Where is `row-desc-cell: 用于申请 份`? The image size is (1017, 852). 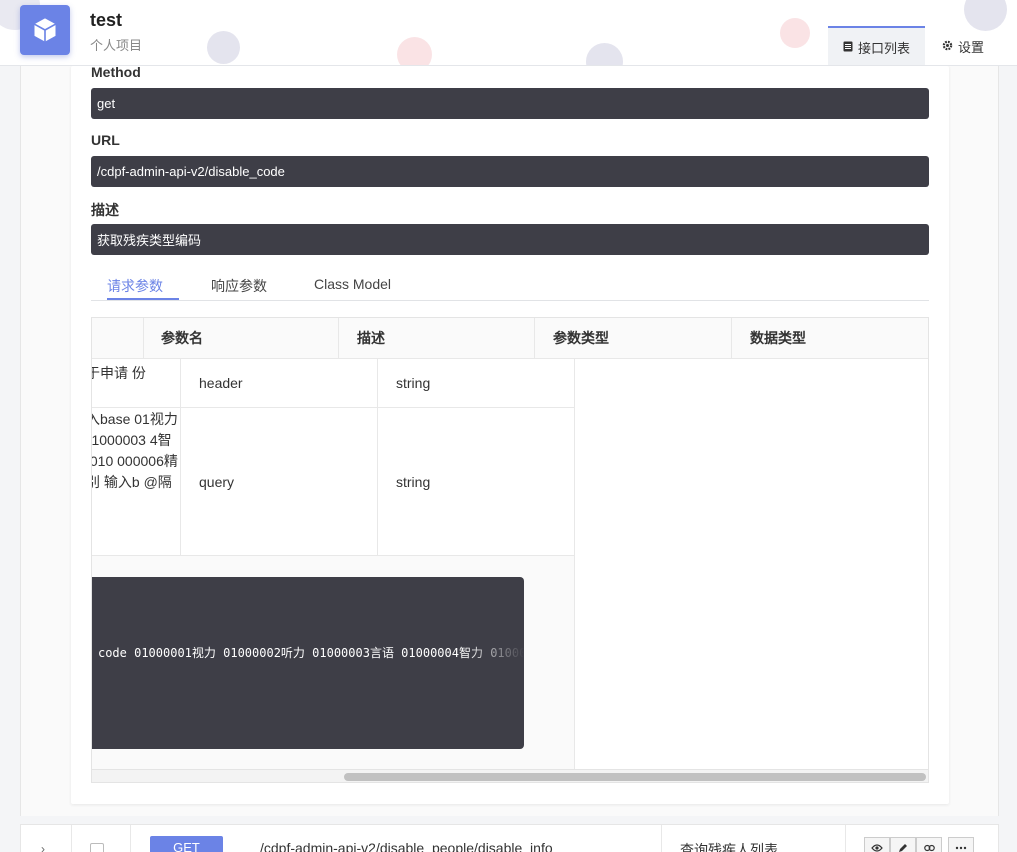 row-desc-cell: 用于申请 份 is located at coordinates (136, 383).